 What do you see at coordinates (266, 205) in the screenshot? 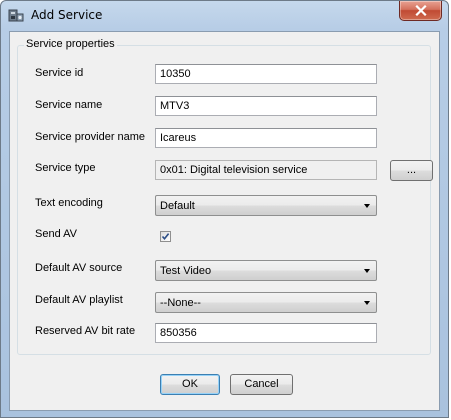
I see `text-encoding-select: Default` at bounding box center [266, 205].